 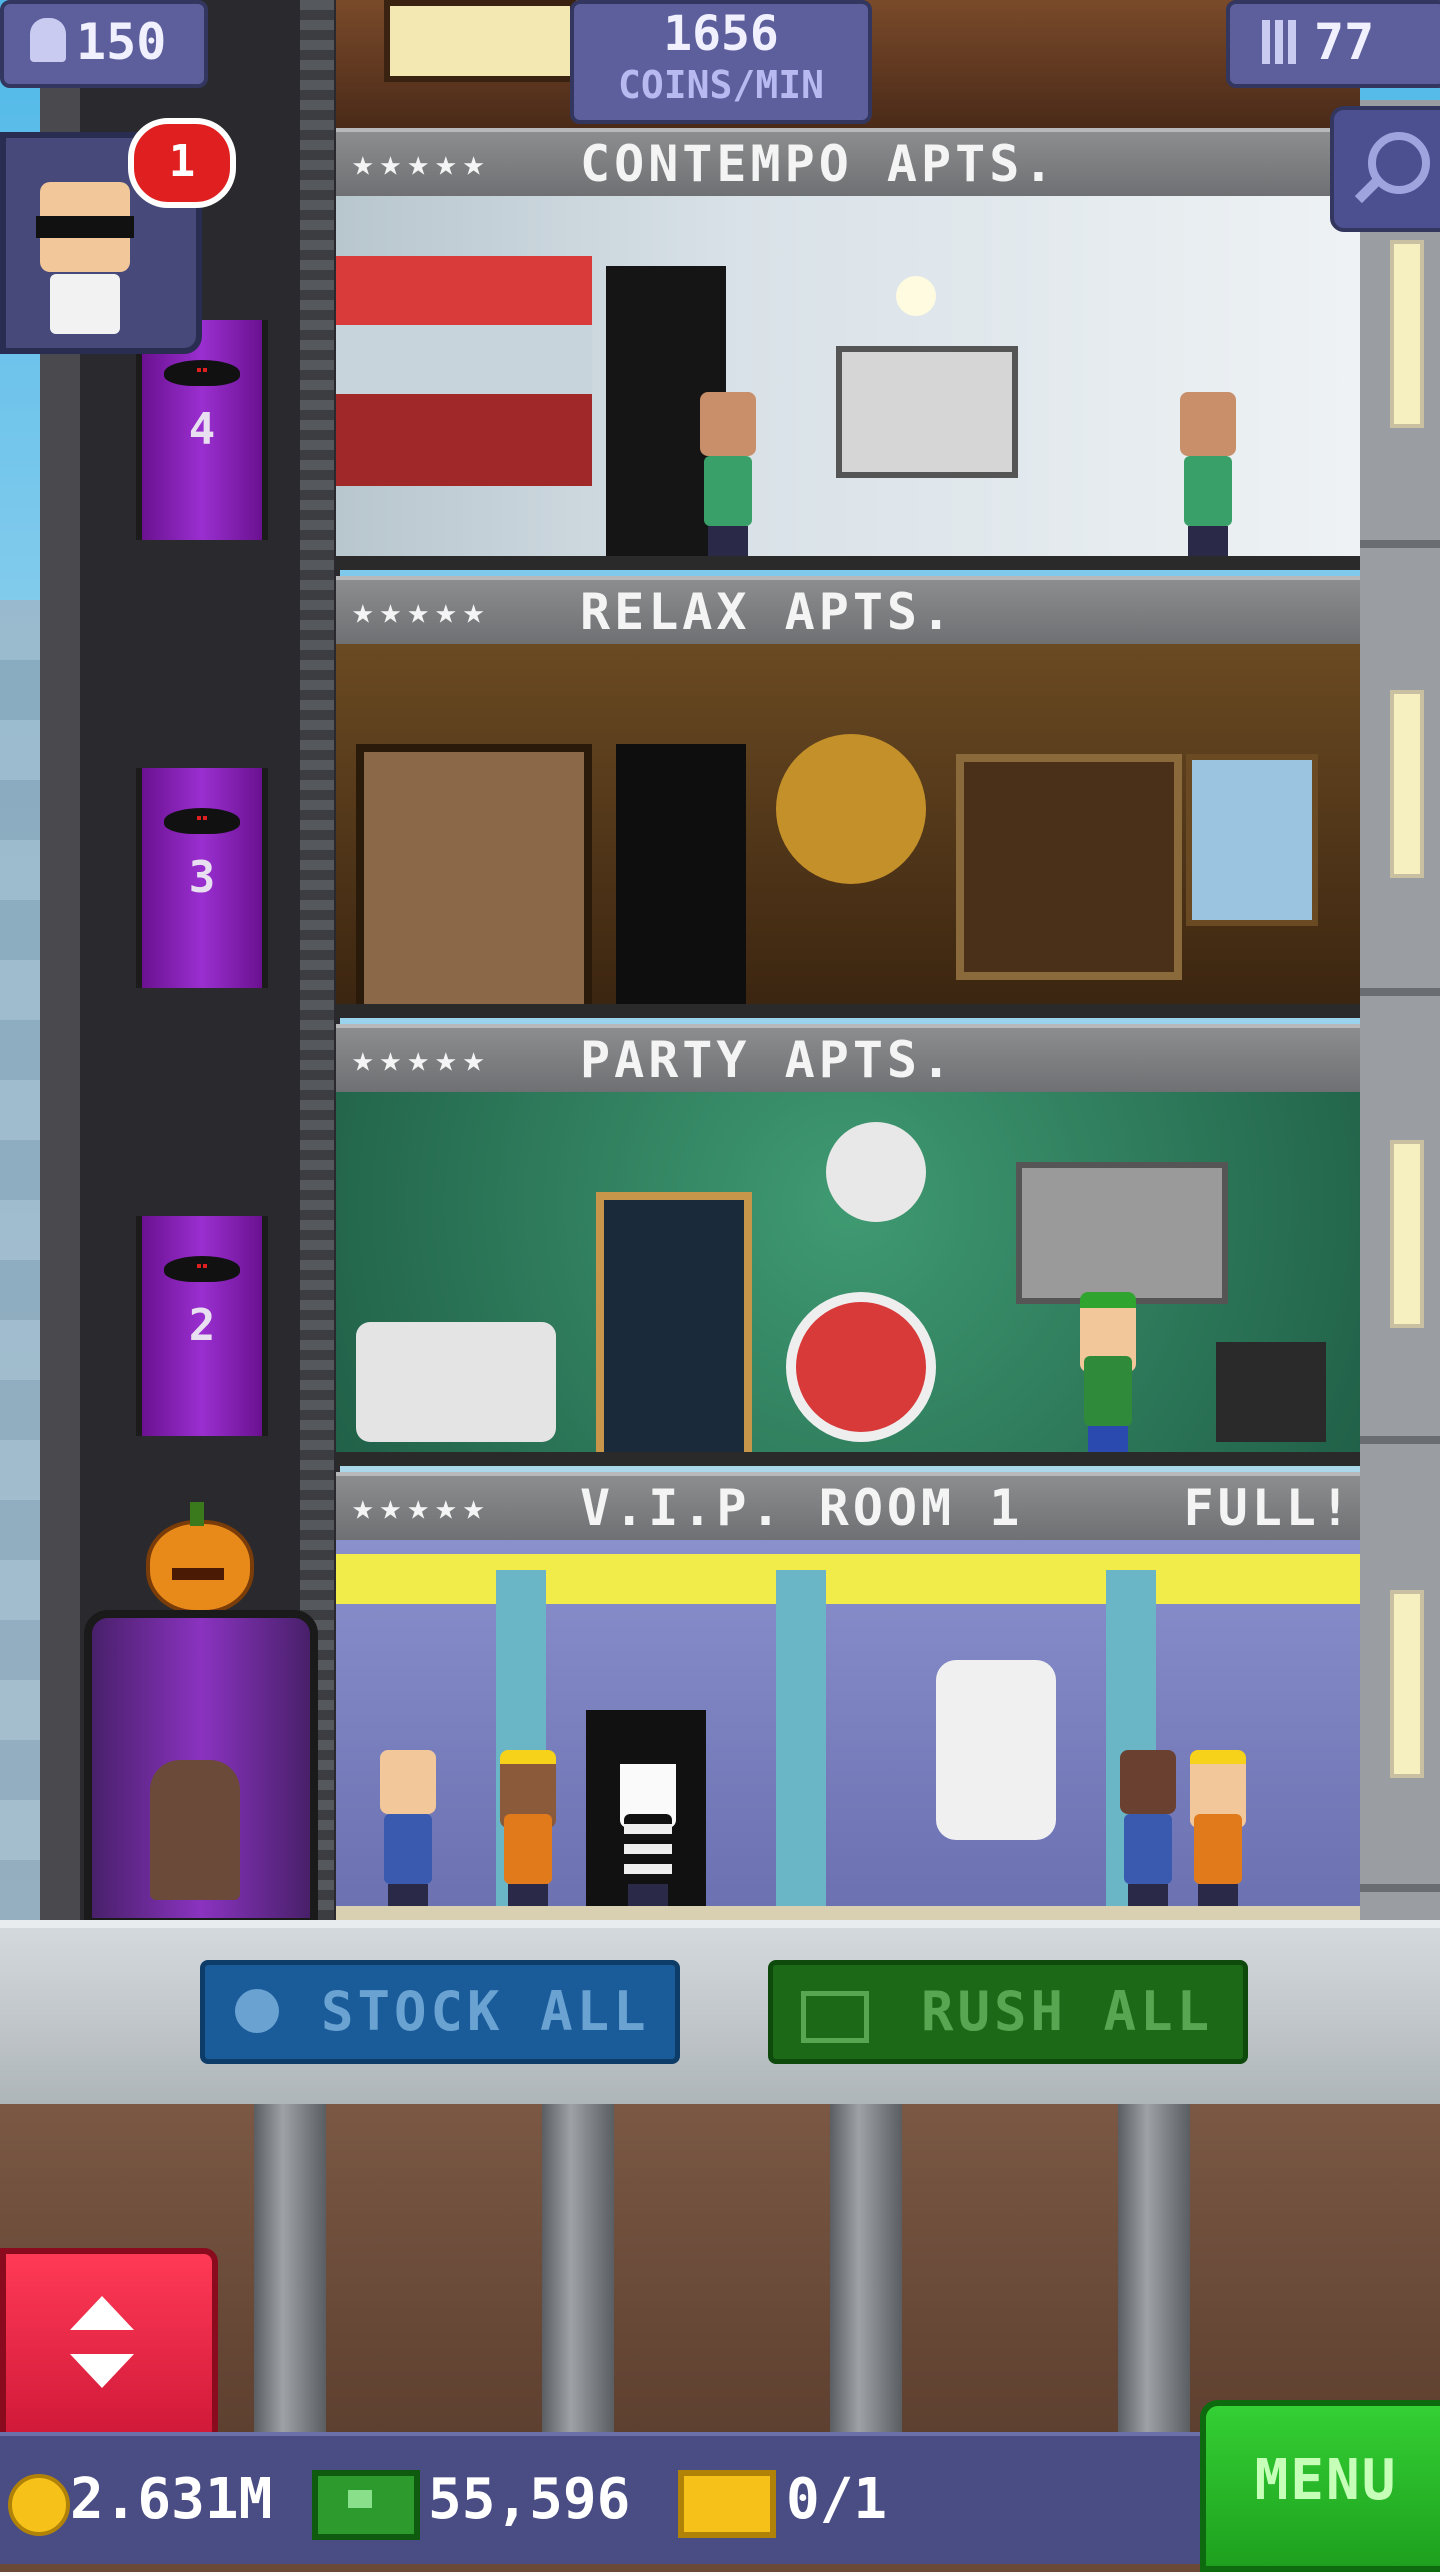 What do you see at coordinates (721, 85) in the screenshot?
I see `coins-per-min-label: COINS/MIN` at bounding box center [721, 85].